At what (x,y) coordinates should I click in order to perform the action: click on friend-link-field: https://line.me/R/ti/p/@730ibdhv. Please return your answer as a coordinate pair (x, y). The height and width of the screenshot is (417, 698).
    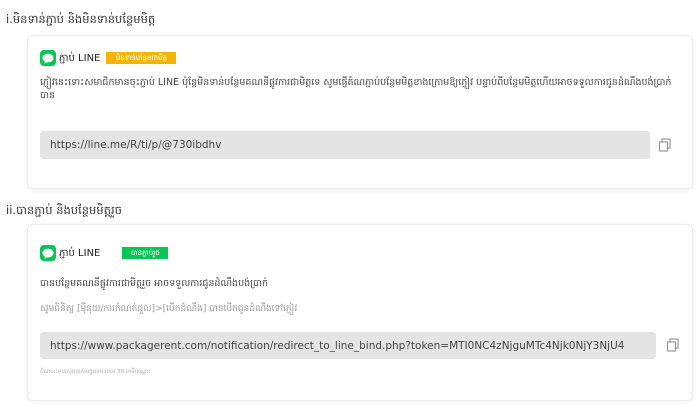
    Looking at the image, I should click on (345, 145).